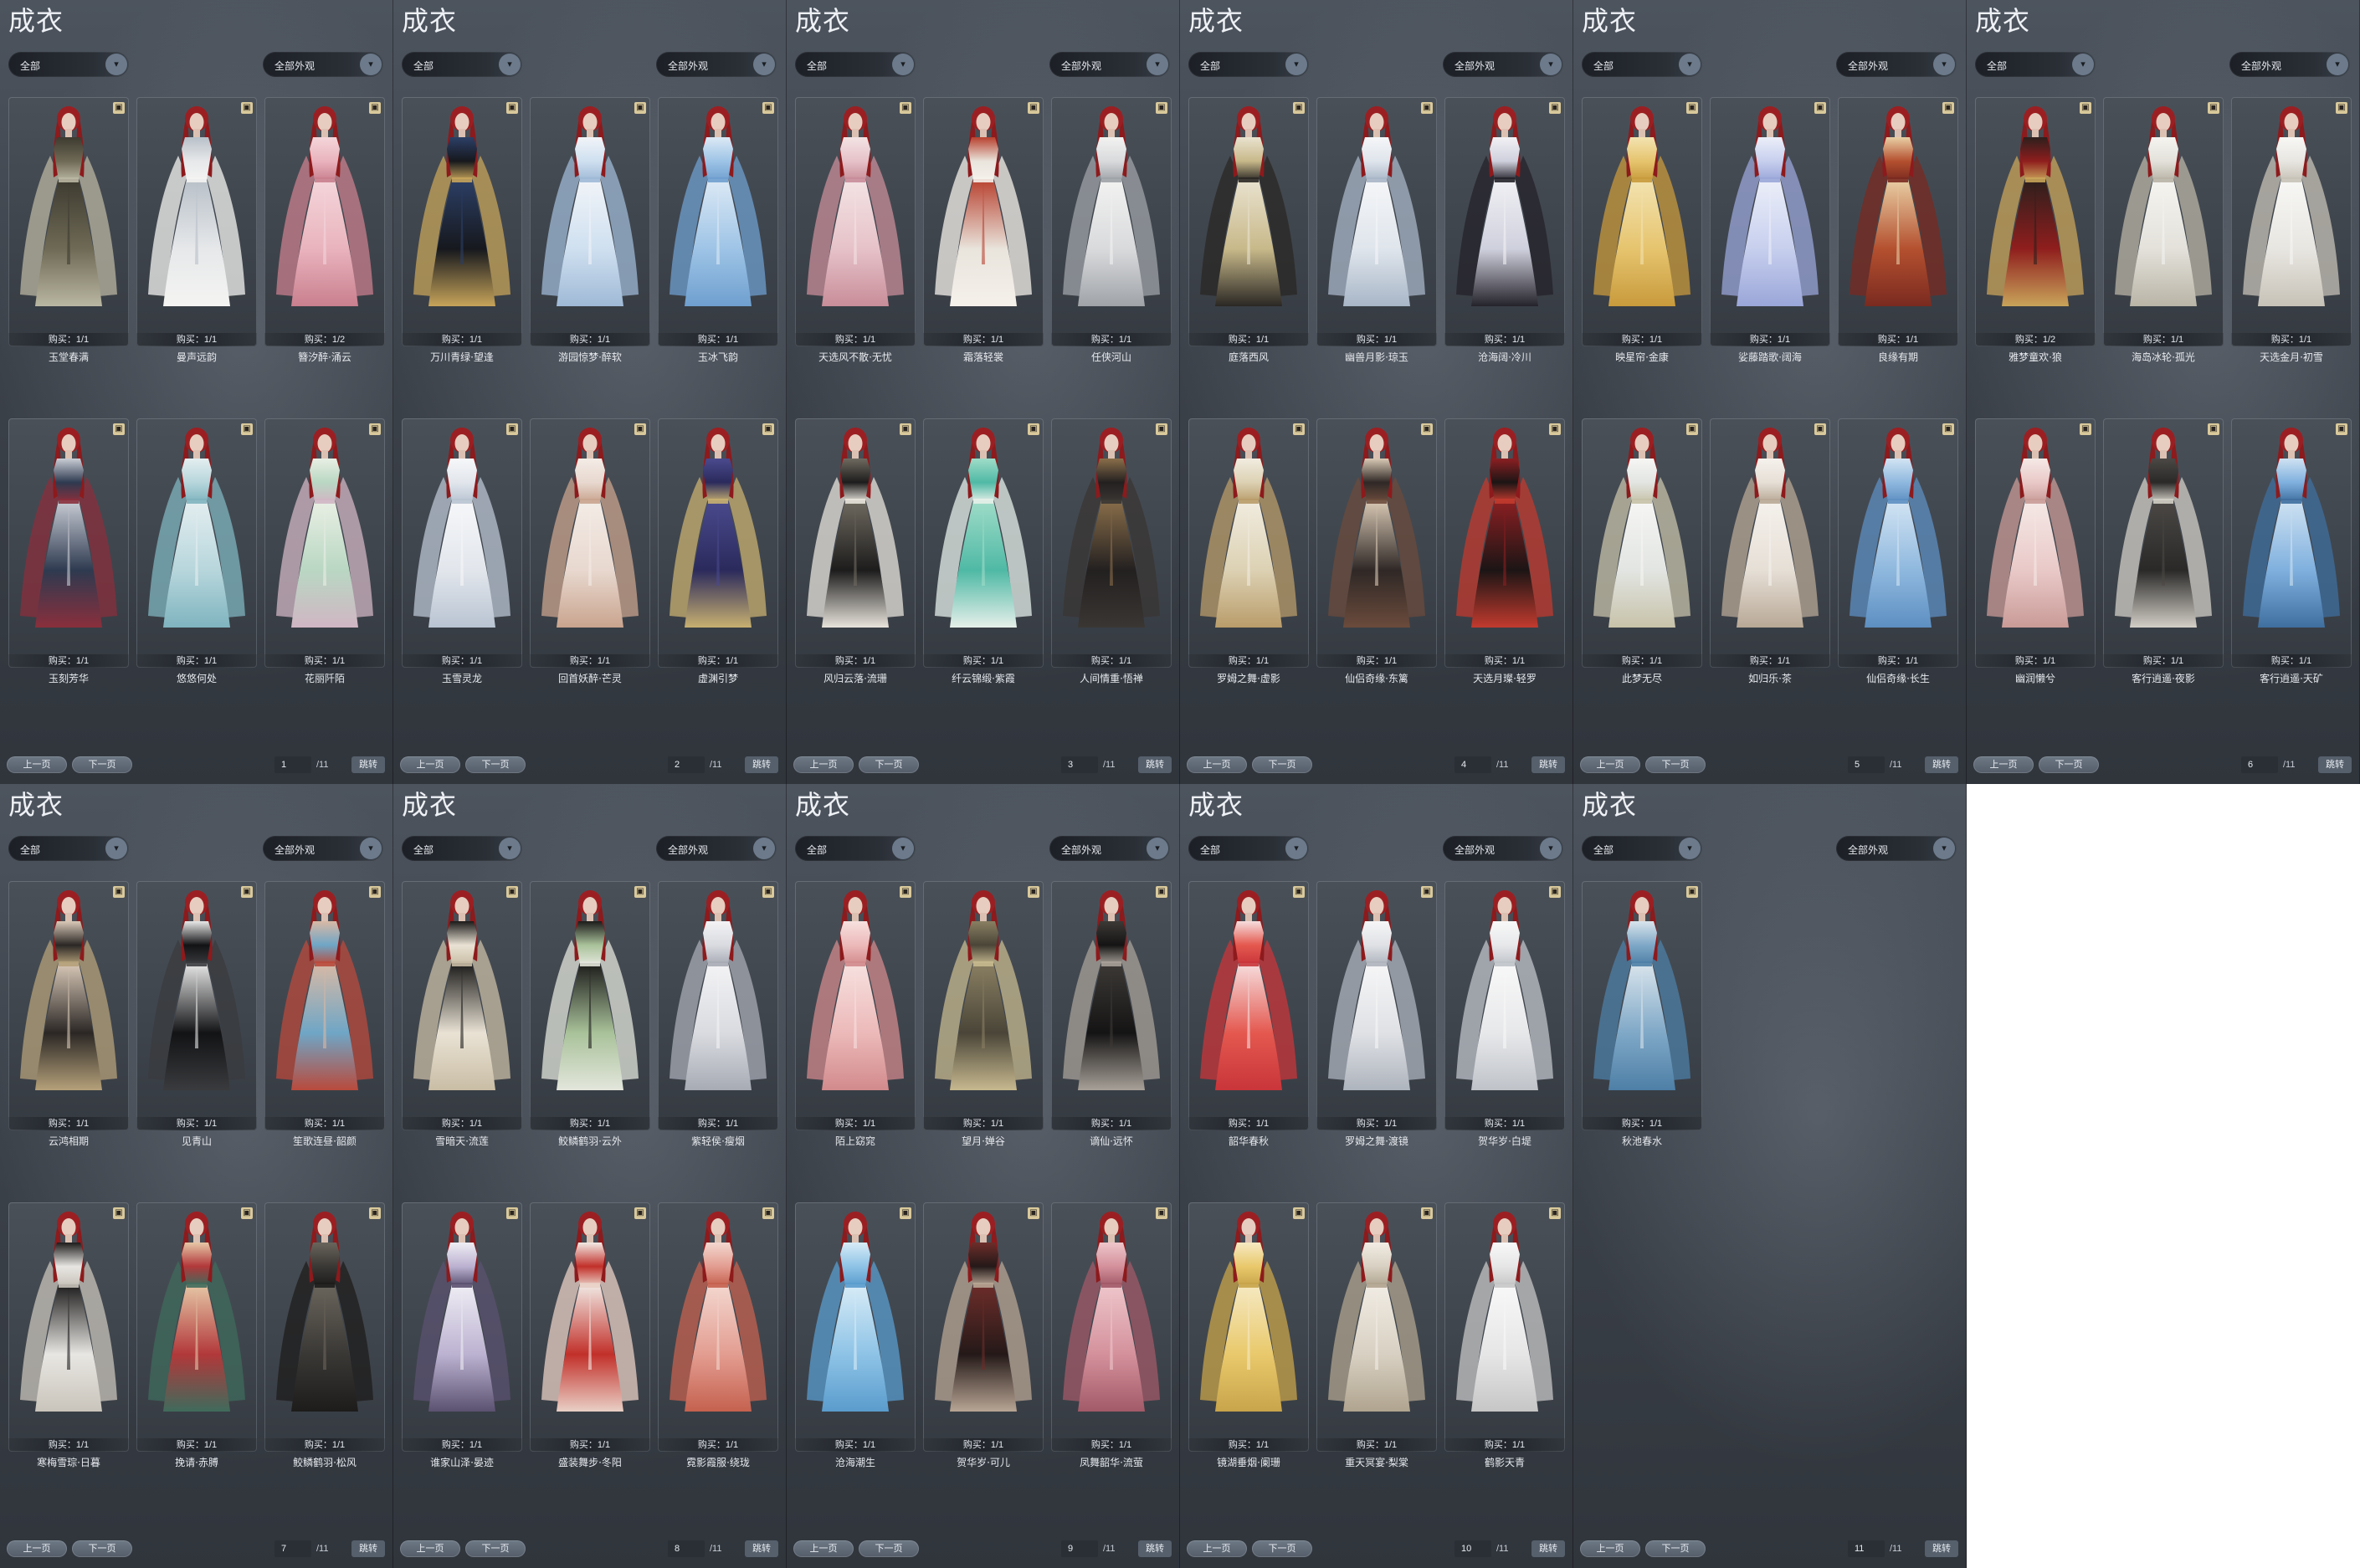  I want to click on page-number-input: 10, so click(1472, 1548).